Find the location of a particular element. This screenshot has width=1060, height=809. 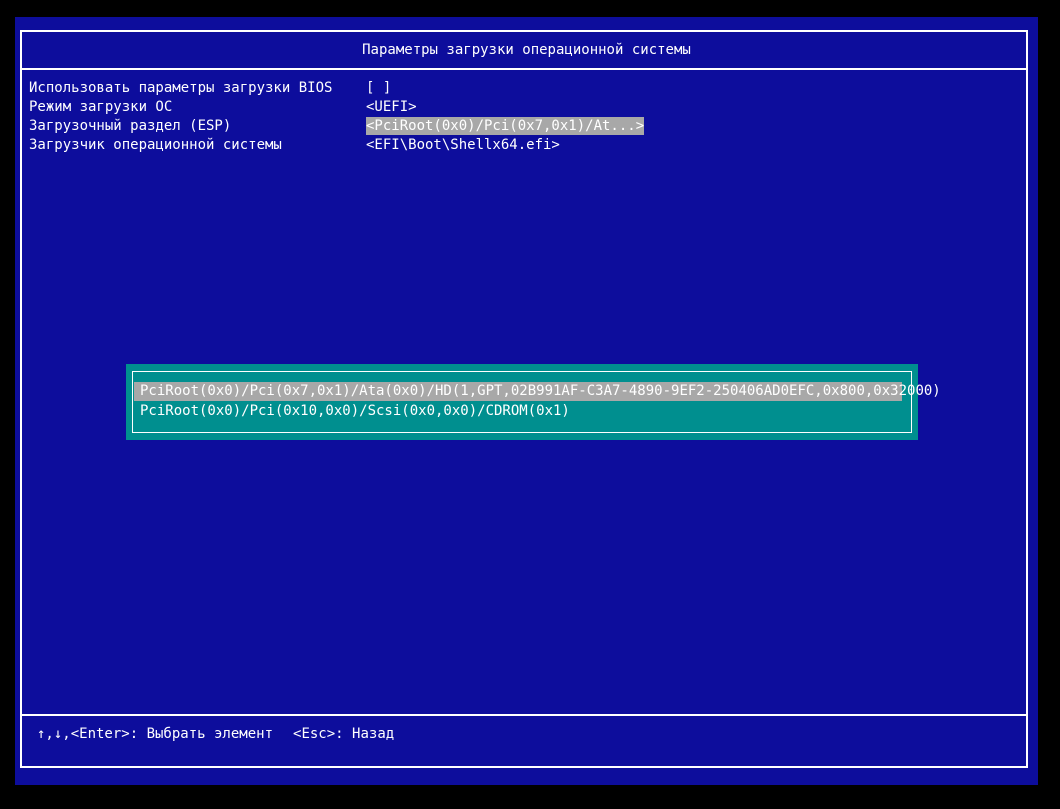

header-divider is located at coordinates (524, 69).